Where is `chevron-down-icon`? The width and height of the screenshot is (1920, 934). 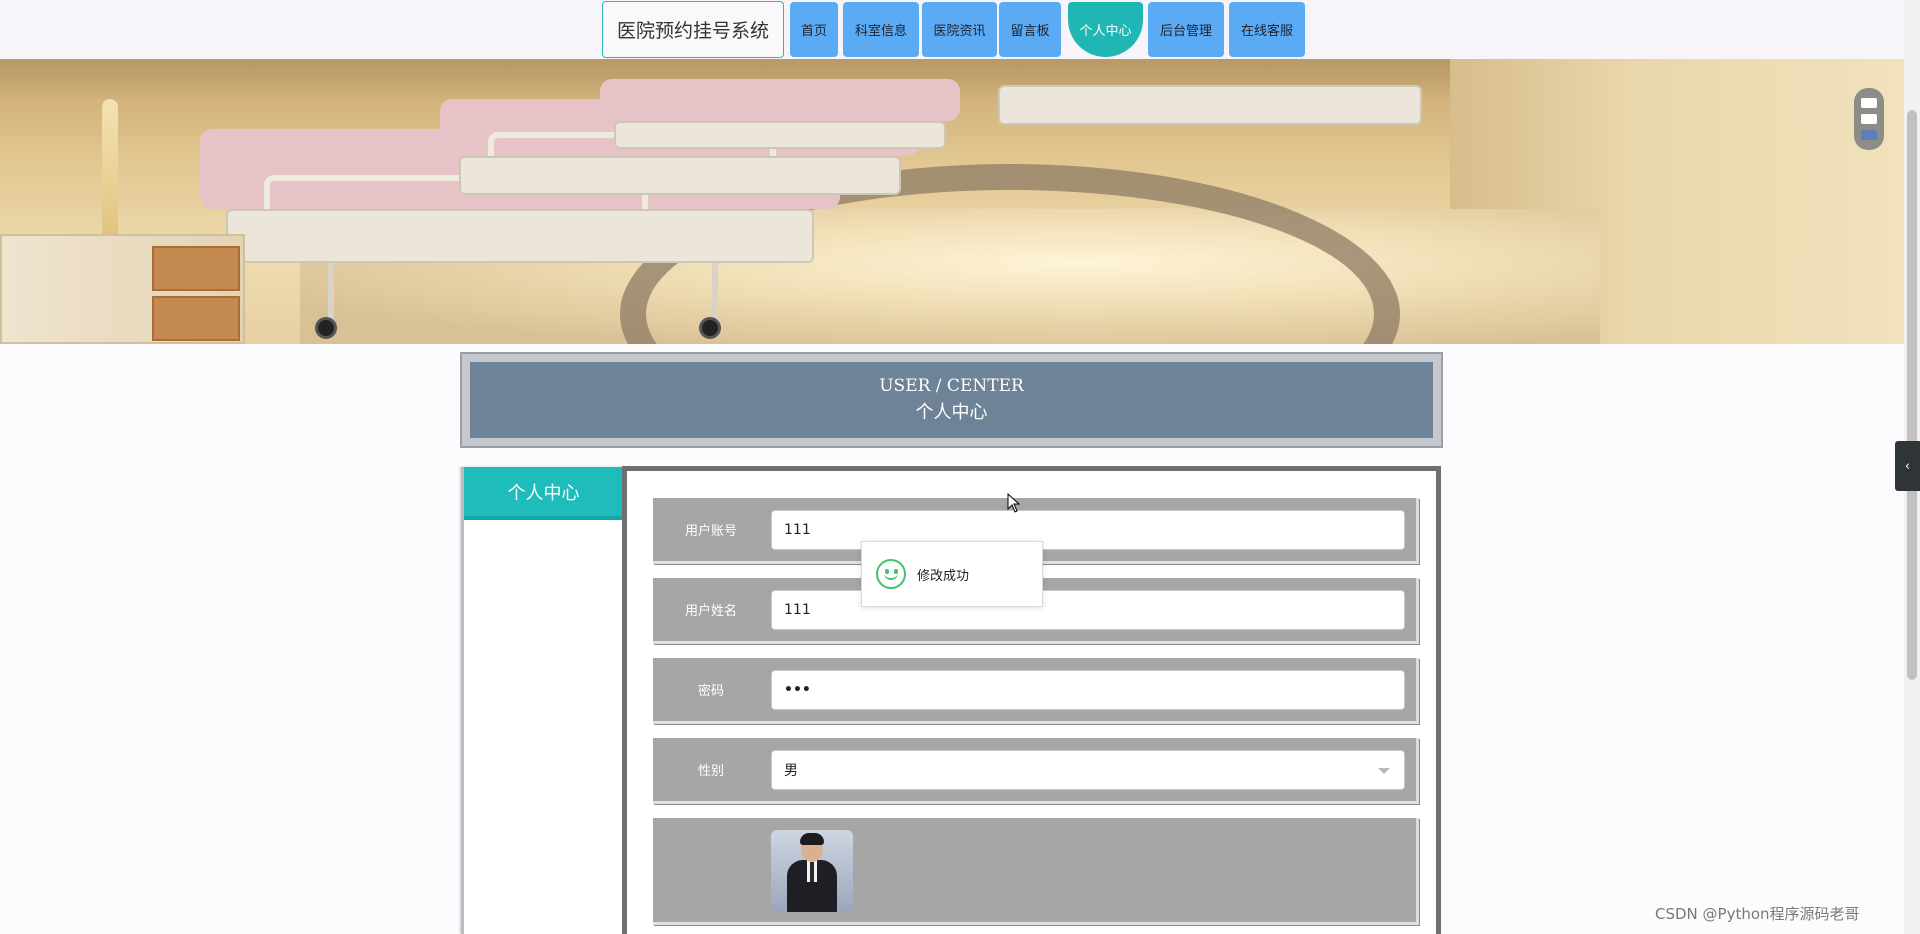
chevron-down-icon is located at coordinates (1384, 771).